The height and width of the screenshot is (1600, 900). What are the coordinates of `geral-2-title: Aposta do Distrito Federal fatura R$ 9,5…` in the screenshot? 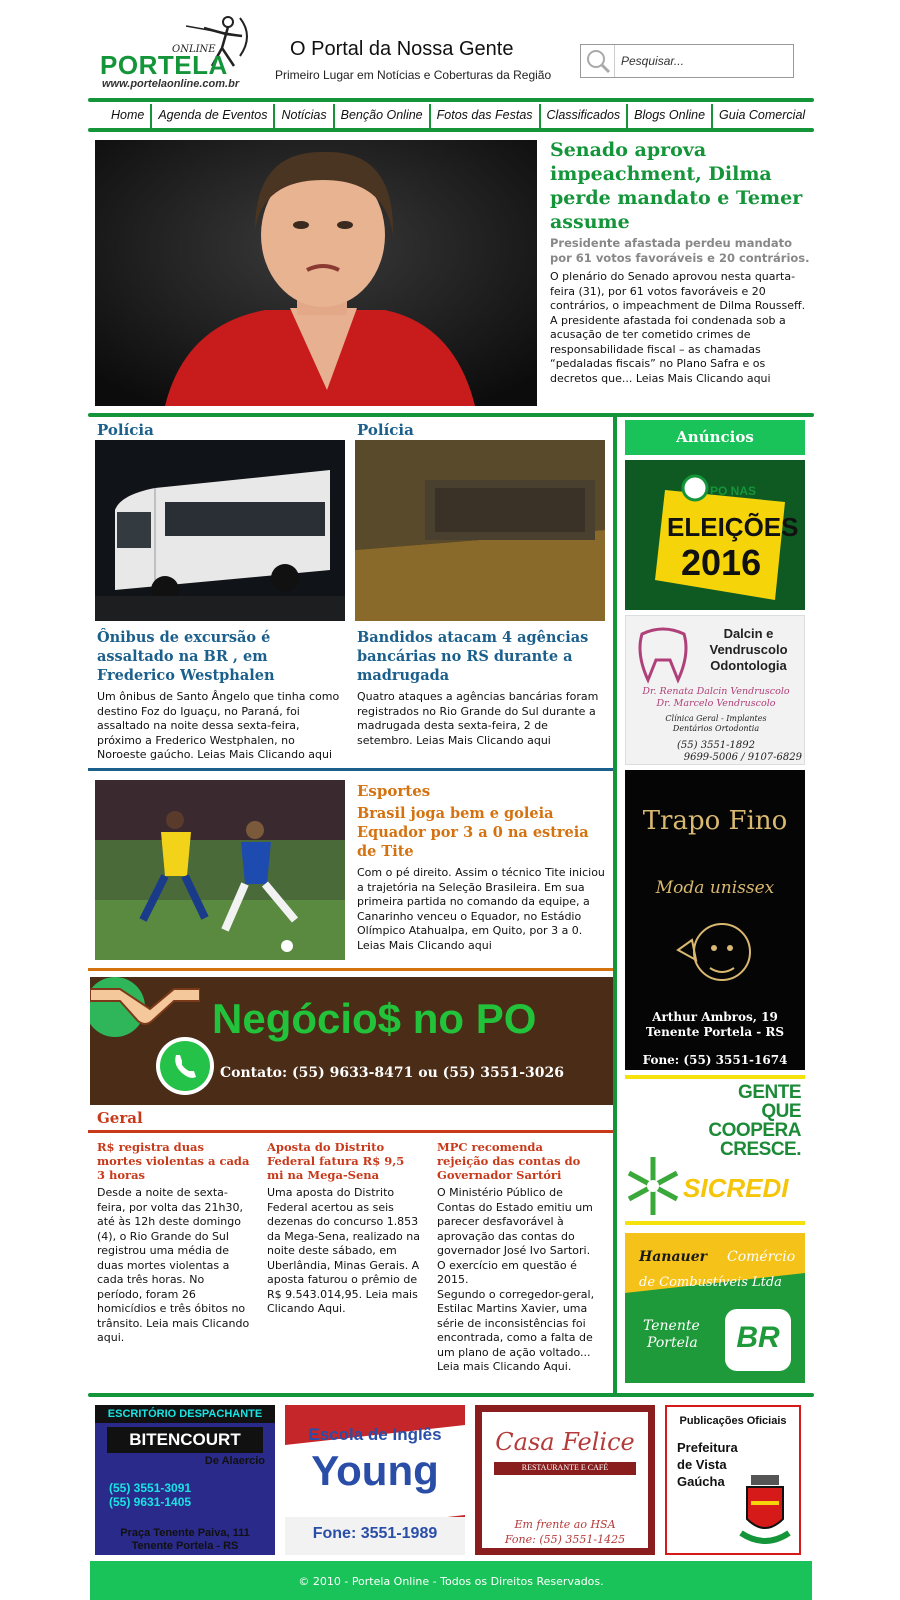 It's located at (344, 1161).